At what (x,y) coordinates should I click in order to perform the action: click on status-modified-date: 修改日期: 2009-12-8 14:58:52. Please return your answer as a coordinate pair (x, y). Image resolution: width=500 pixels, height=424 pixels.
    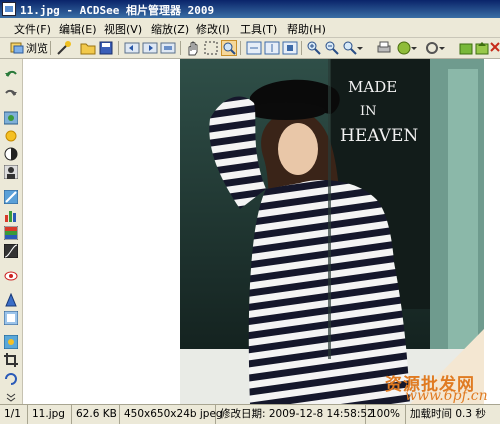
    Looking at the image, I should click on (295, 414).